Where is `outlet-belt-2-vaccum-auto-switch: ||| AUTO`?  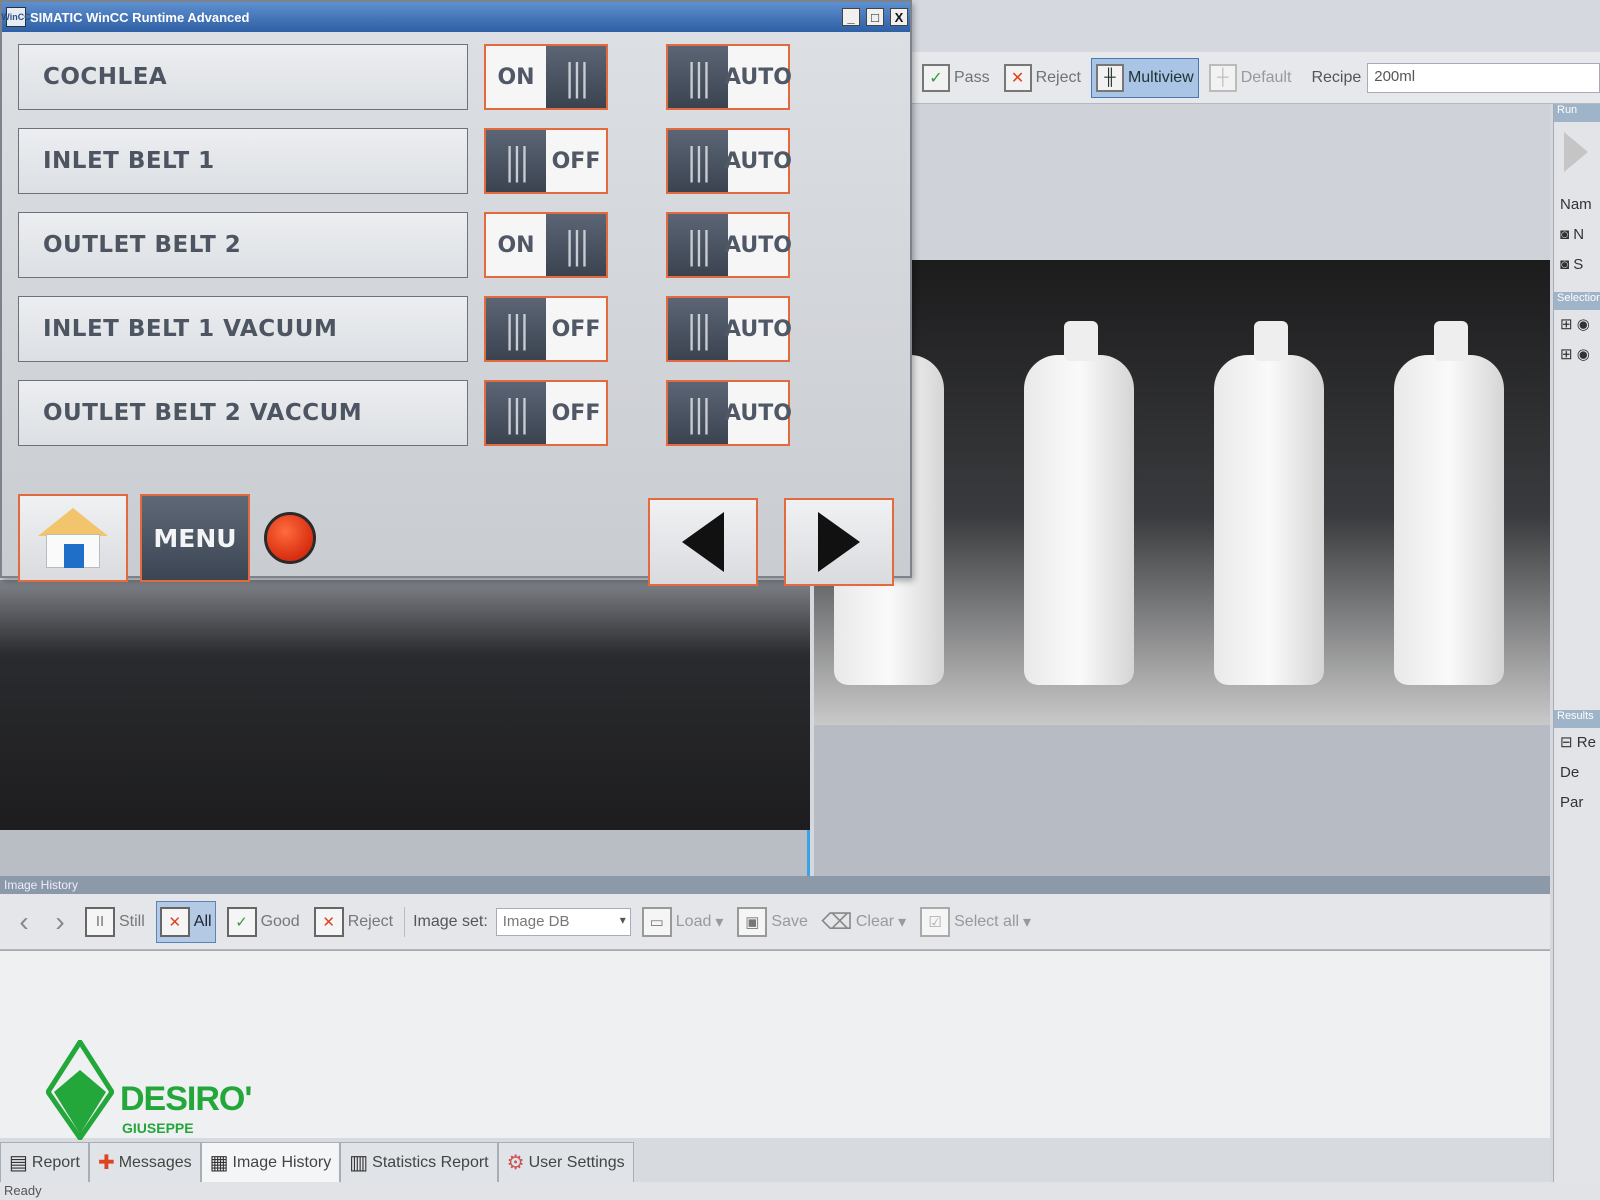
outlet-belt-2-vaccum-auto-switch: ||| AUTO is located at coordinates (729, 413).